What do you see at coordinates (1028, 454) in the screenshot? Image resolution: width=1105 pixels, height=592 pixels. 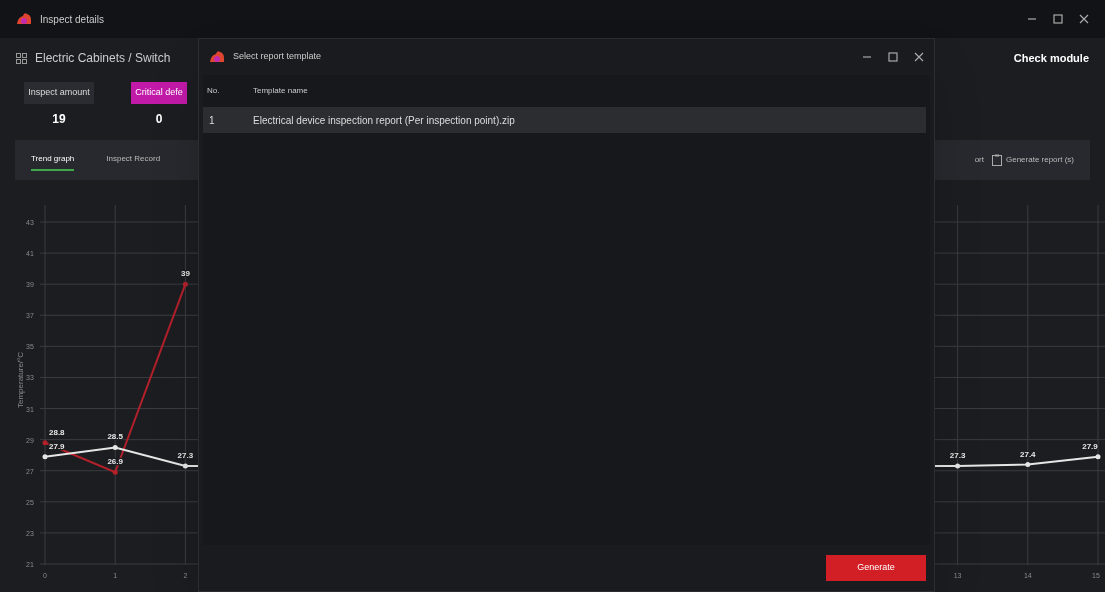 I see `data-label: 27.4` at bounding box center [1028, 454].